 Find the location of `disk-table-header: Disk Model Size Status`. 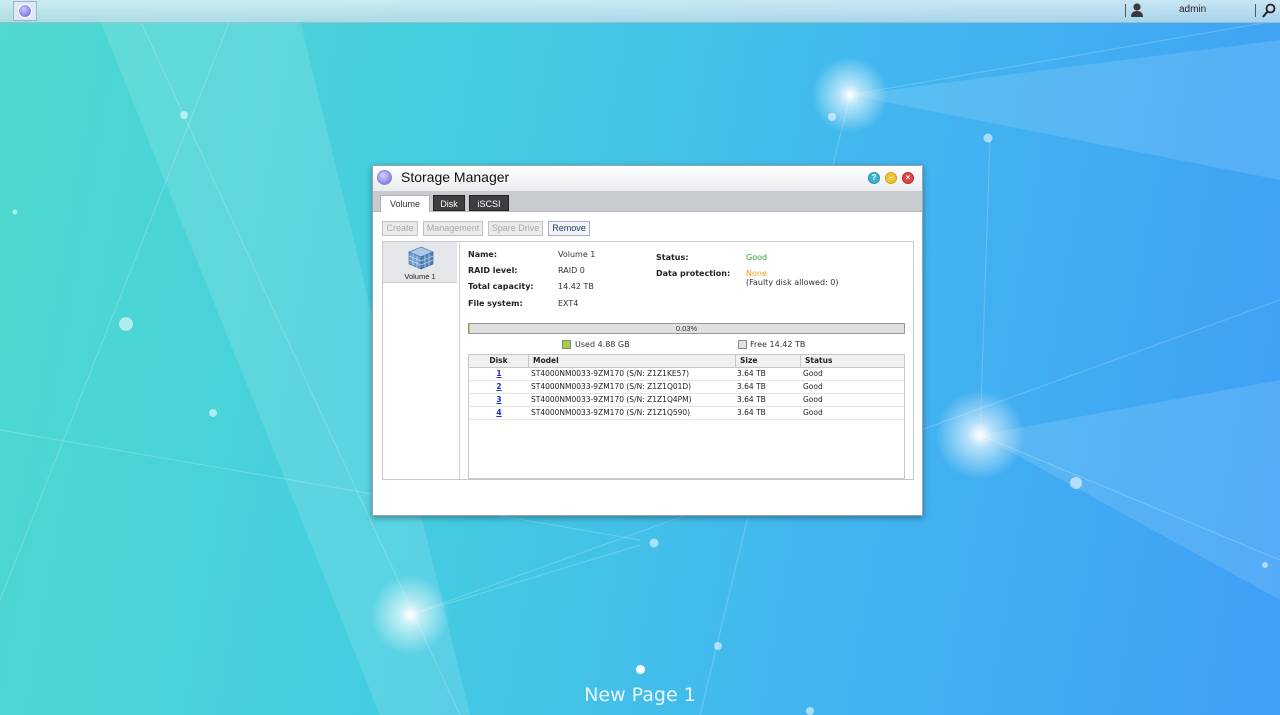

disk-table-header: Disk Model Size Status is located at coordinates (686, 361).